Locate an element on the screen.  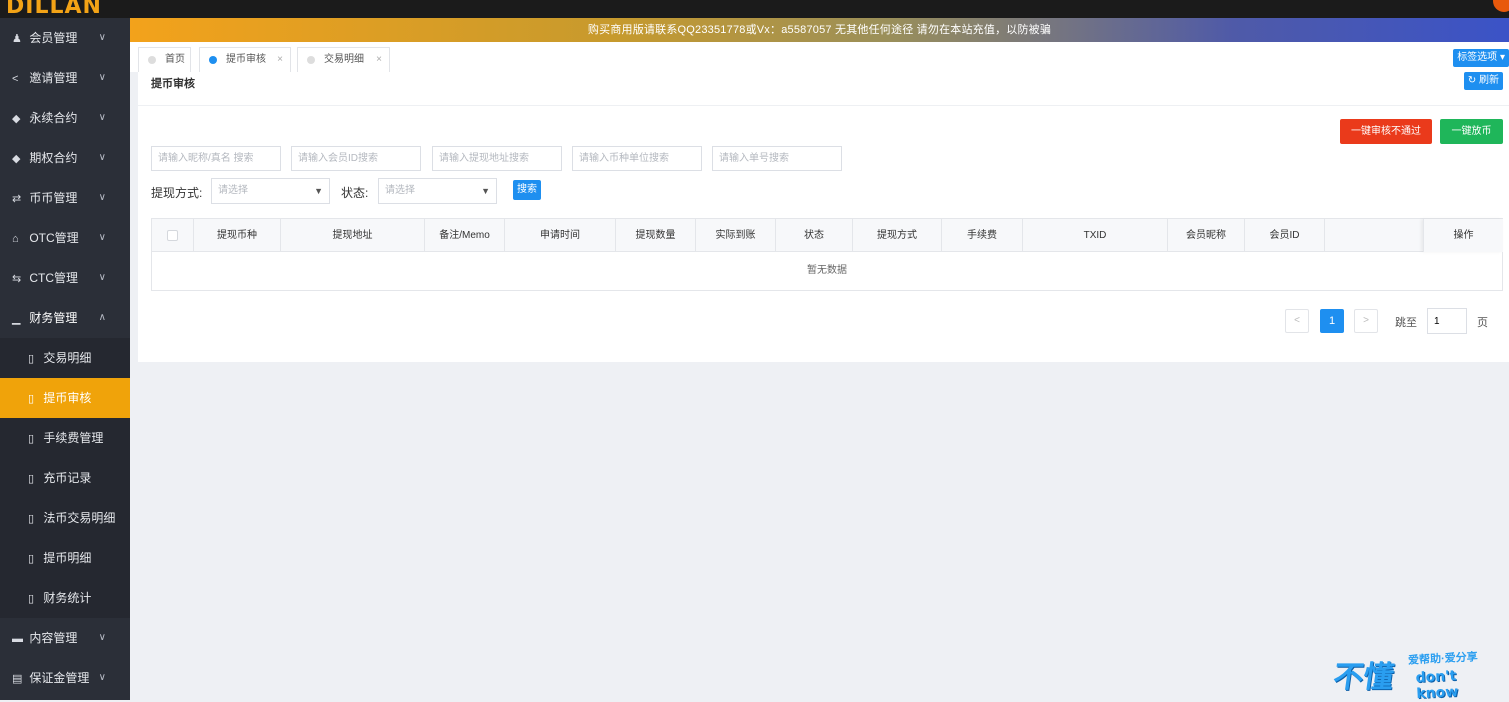
tab-label: 交易明细 is located at coordinates (344, 59).